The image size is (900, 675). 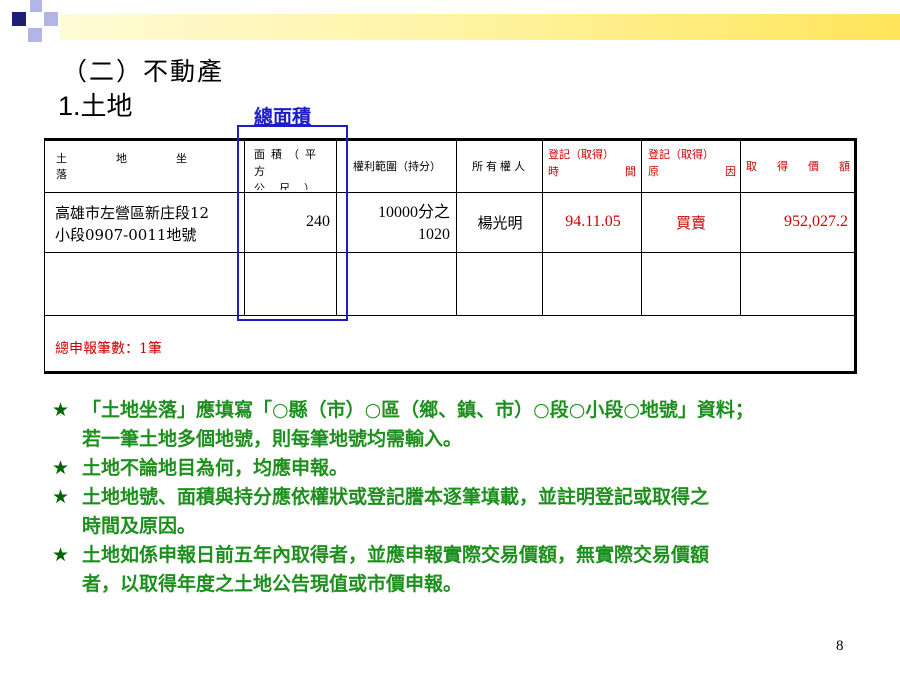 I want to click on note-line: 若一筆土地多個地號，則每筆地號均需輸入。, so click(x=272, y=439).